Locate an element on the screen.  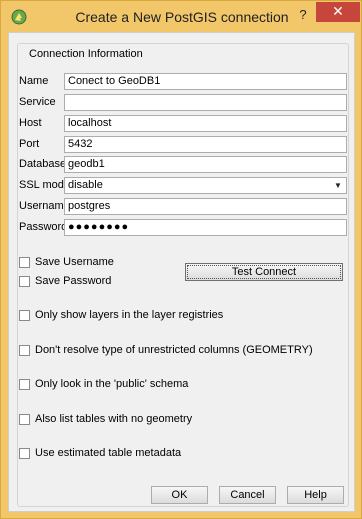
help-button: Help is located at coordinates (315, 495).